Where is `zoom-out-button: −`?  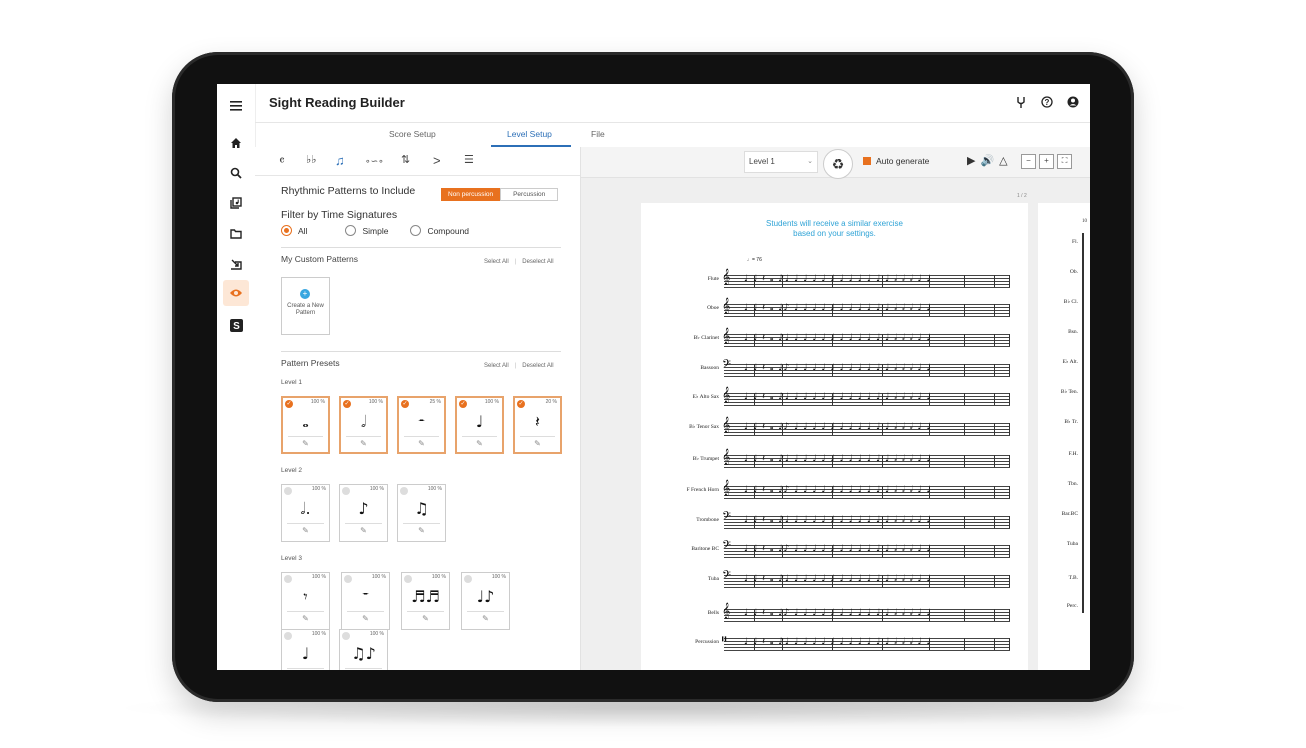
zoom-out-button: − is located at coordinates (1028, 161).